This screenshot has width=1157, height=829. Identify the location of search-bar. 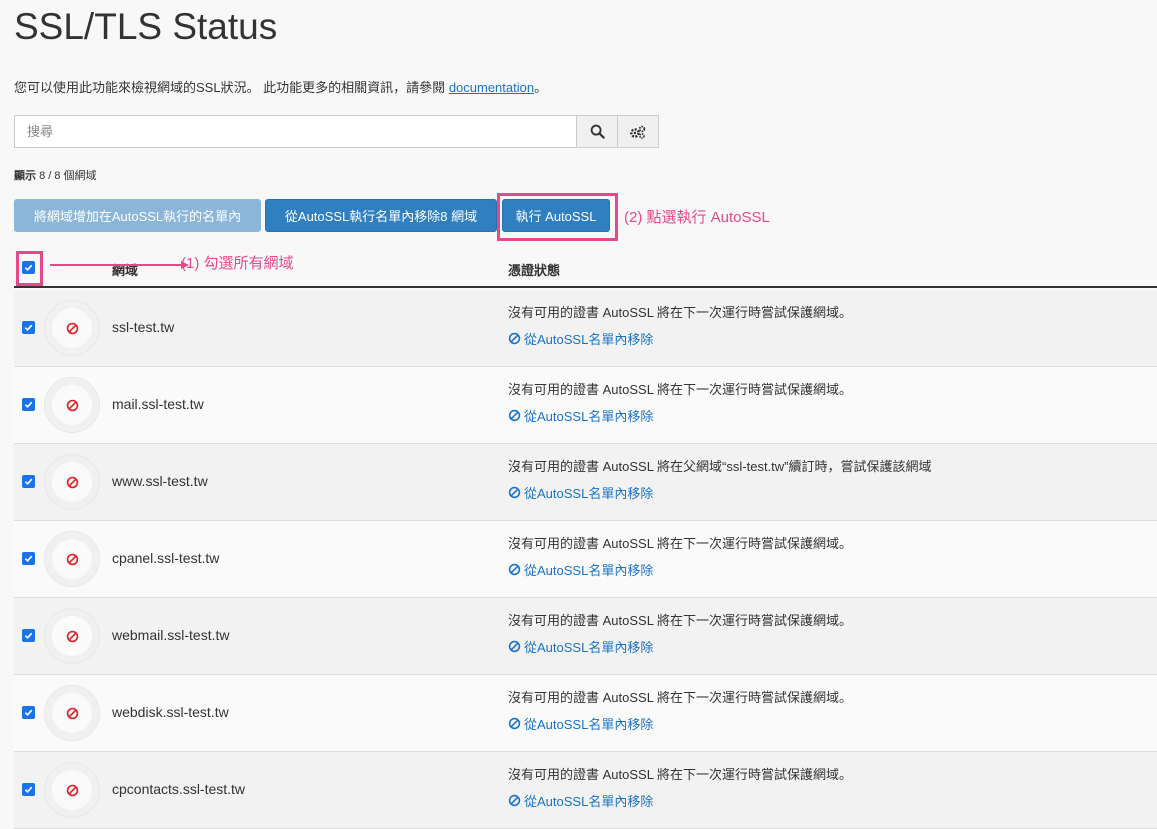
(336, 131).